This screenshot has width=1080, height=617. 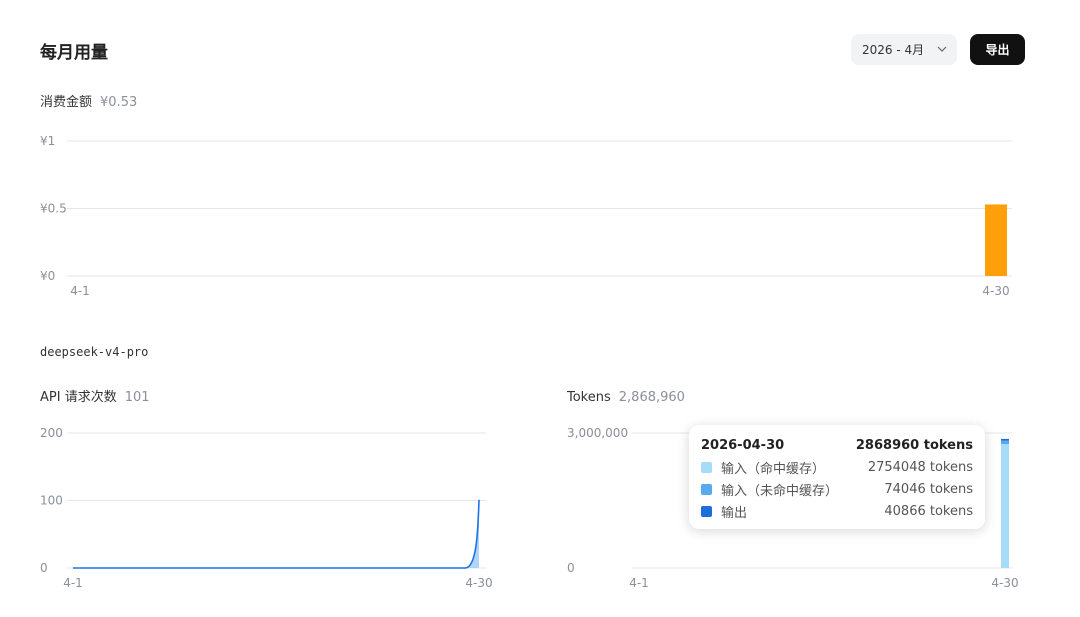 What do you see at coordinates (47, 276) in the screenshot?
I see `y-tick-label: ¥0` at bounding box center [47, 276].